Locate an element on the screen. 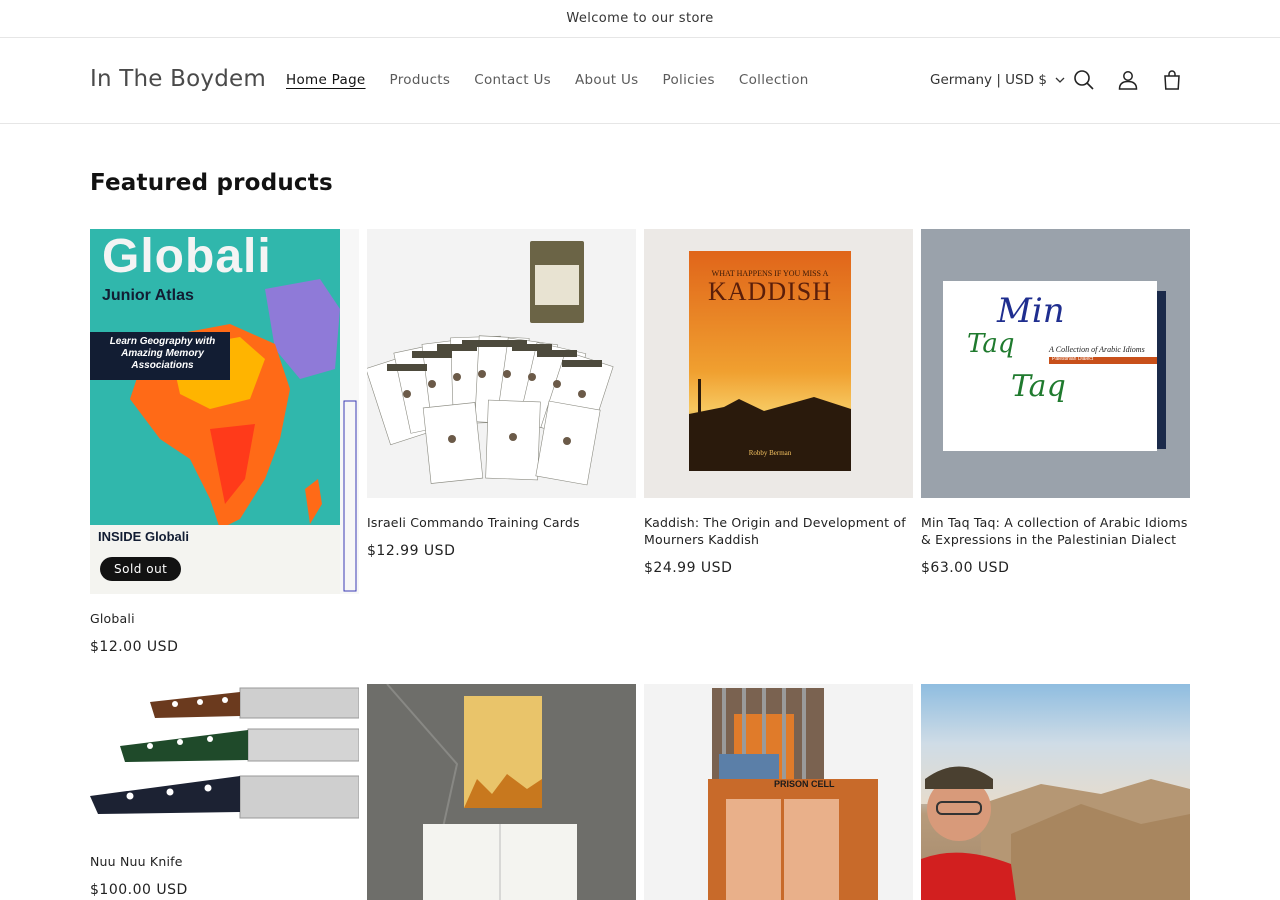 Image resolution: width=1280 pixels, height=900 pixels. prison-cell-art is located at coordinates (778, 792).